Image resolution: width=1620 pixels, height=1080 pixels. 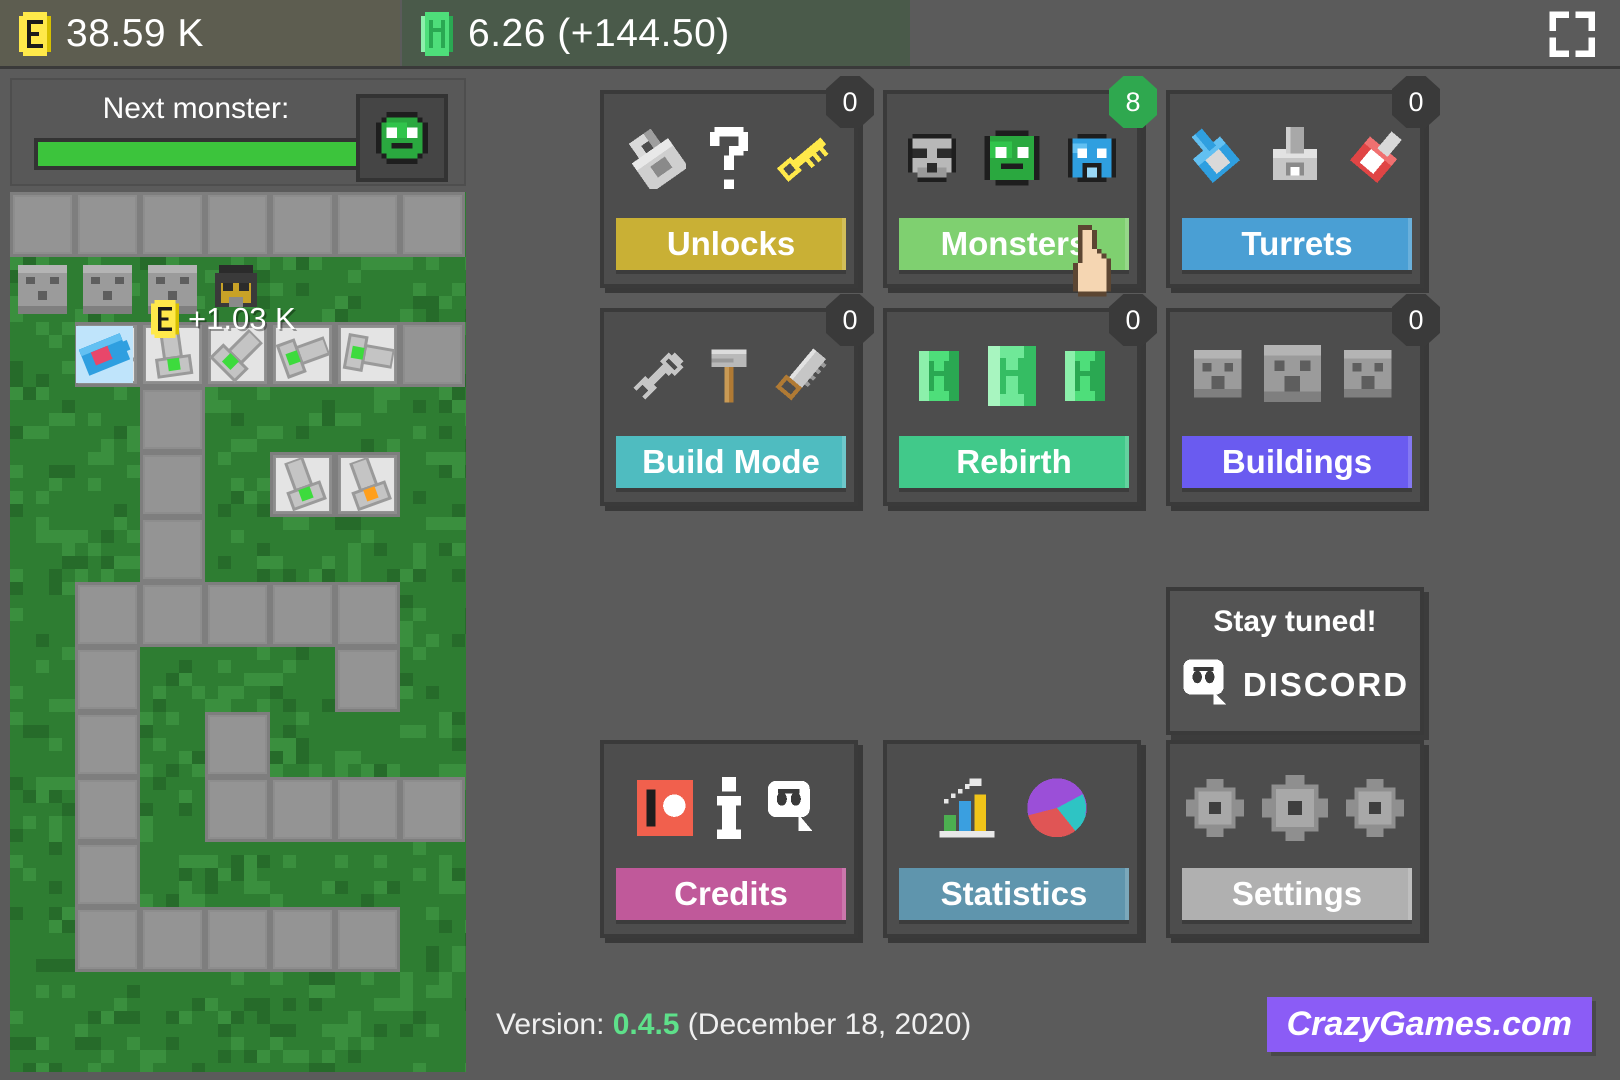 I want to click on version-date: (December 18, 2020), so click(x=825, y=1024).